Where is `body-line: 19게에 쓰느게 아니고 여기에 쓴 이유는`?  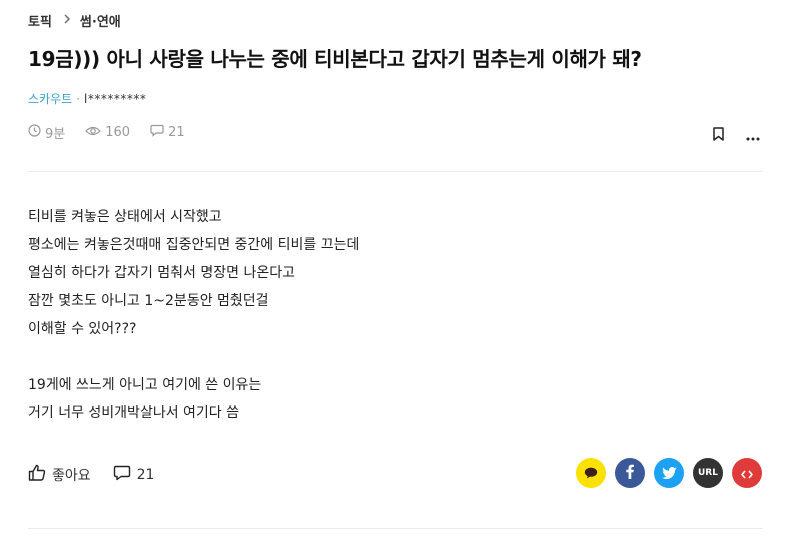 body-line: 19게에 쓰느게 아니고 여기에 쓴 이유는 is located at coordinates (145, 385).